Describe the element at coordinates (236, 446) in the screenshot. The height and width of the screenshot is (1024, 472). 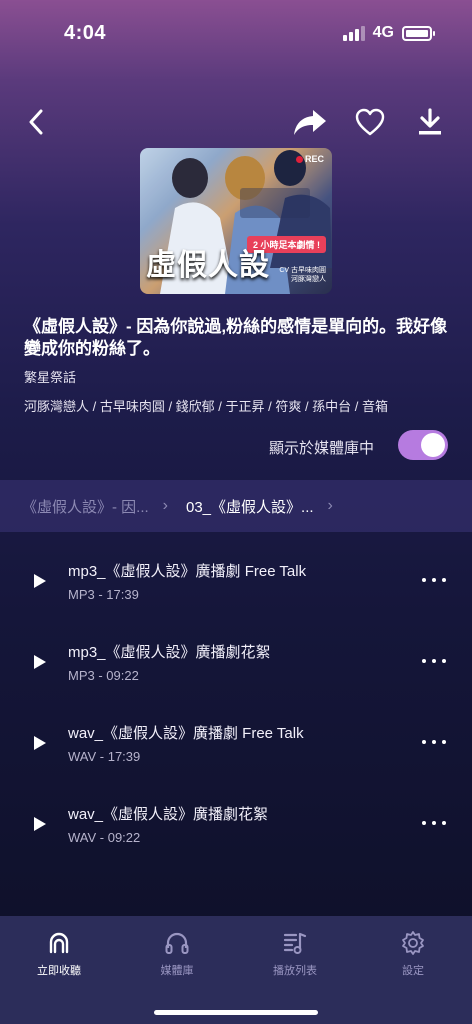
I see `show-in-library-row: 顯示於媒體庫中` at that location.